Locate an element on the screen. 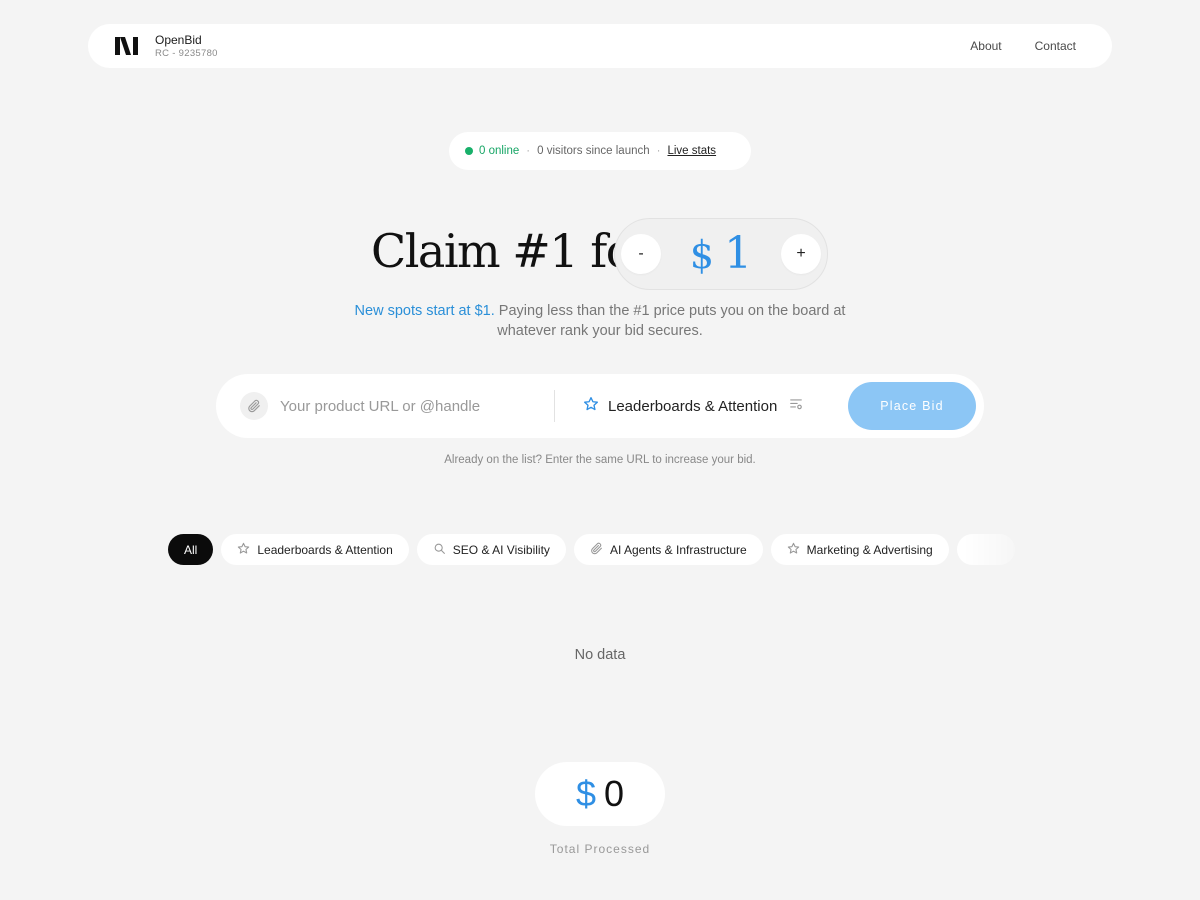 This screenshot has width=1200, height=900. filter-chip-more is located at coordinates (986, 549).